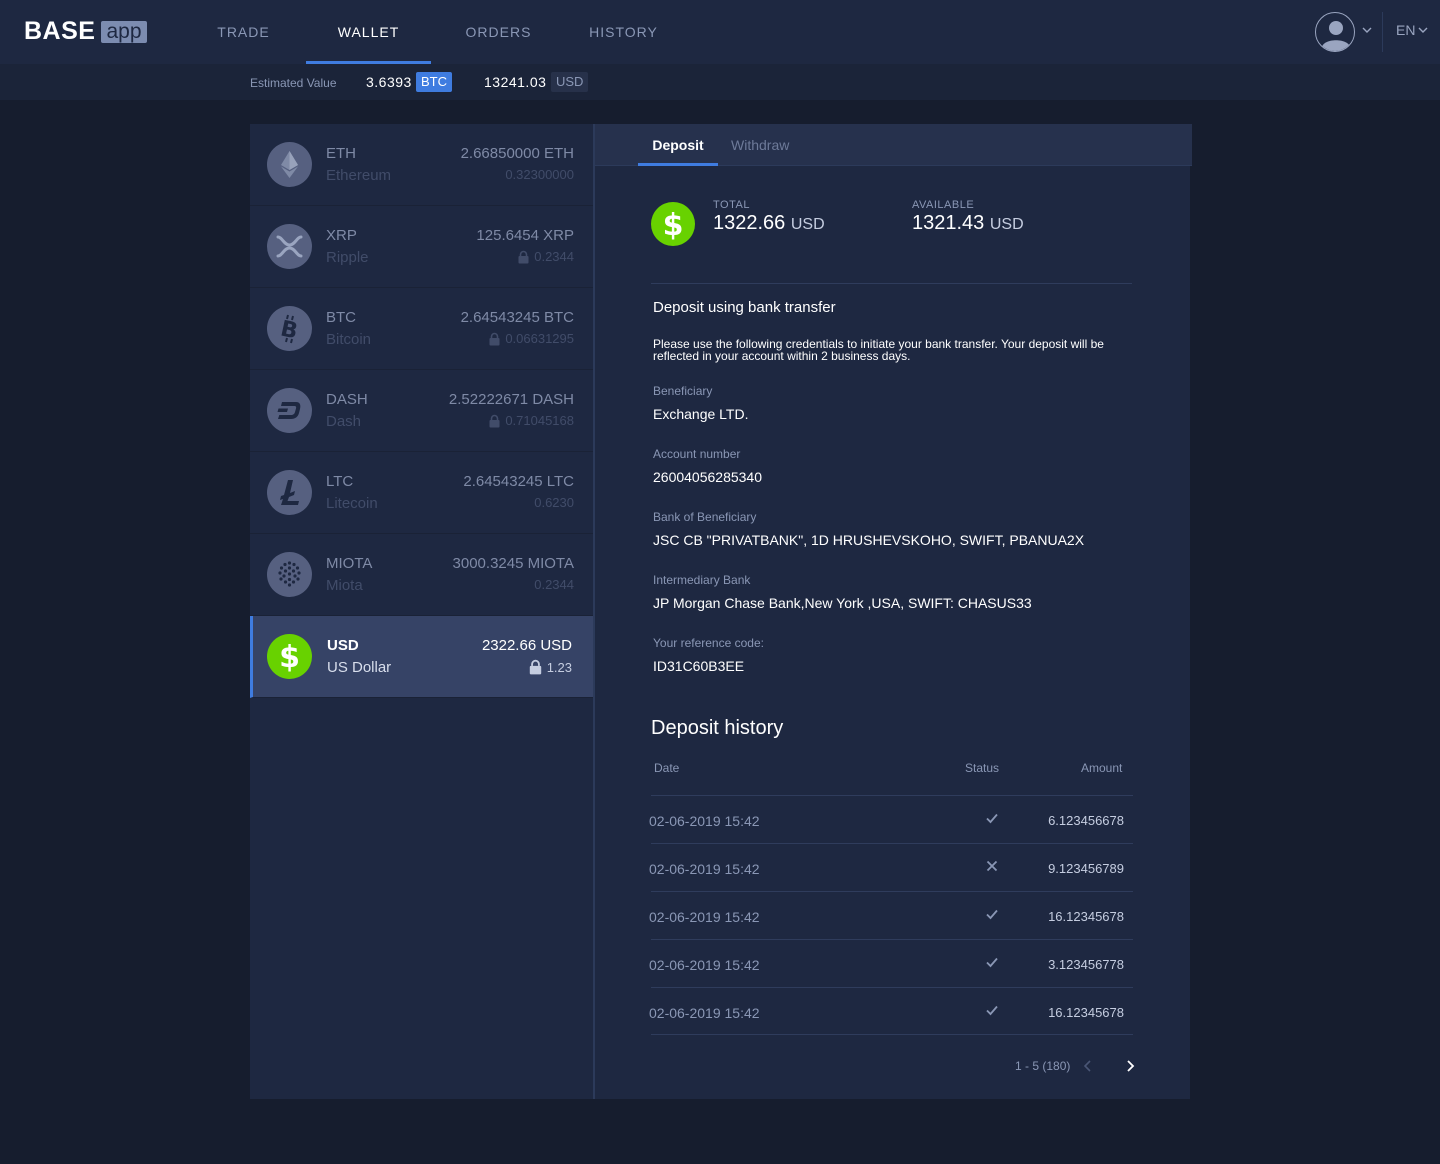 This screenshot has height=1164, width=1440. What do you see at coordinates (1086, 868) in the screenshot?
I see `row-amount: 9.123456789` at bounding box center [1086, 868].